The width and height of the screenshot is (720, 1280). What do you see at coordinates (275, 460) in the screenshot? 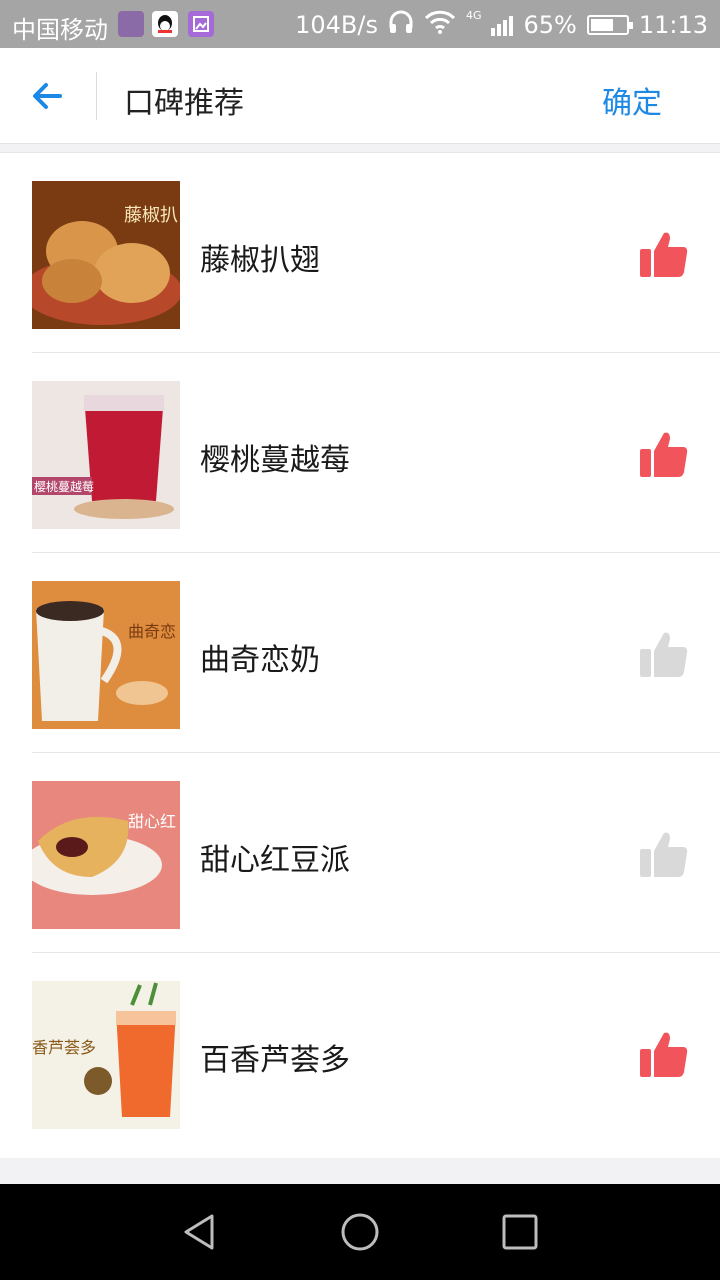
I see `item-name: 樱桃蔓越莓` at bounding box center [275, 460].